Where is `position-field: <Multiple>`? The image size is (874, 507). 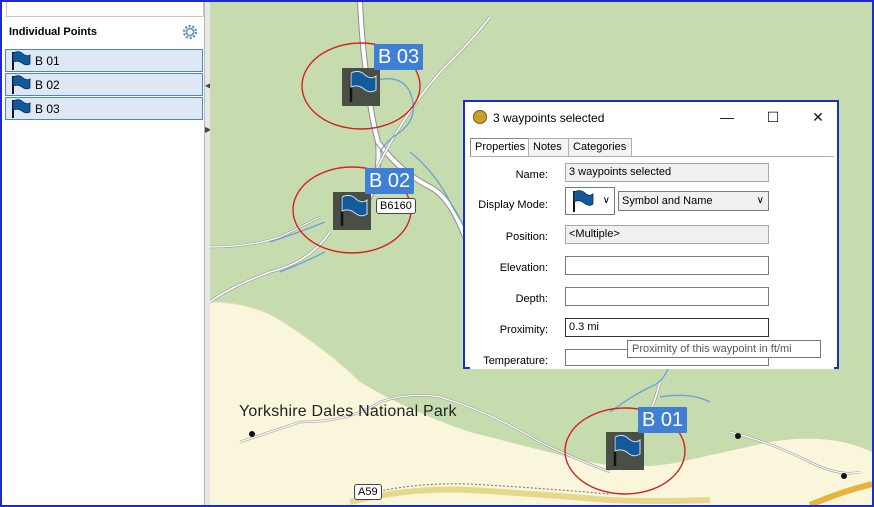
position-field: <Multiple> is located at coordinates (667, 234).